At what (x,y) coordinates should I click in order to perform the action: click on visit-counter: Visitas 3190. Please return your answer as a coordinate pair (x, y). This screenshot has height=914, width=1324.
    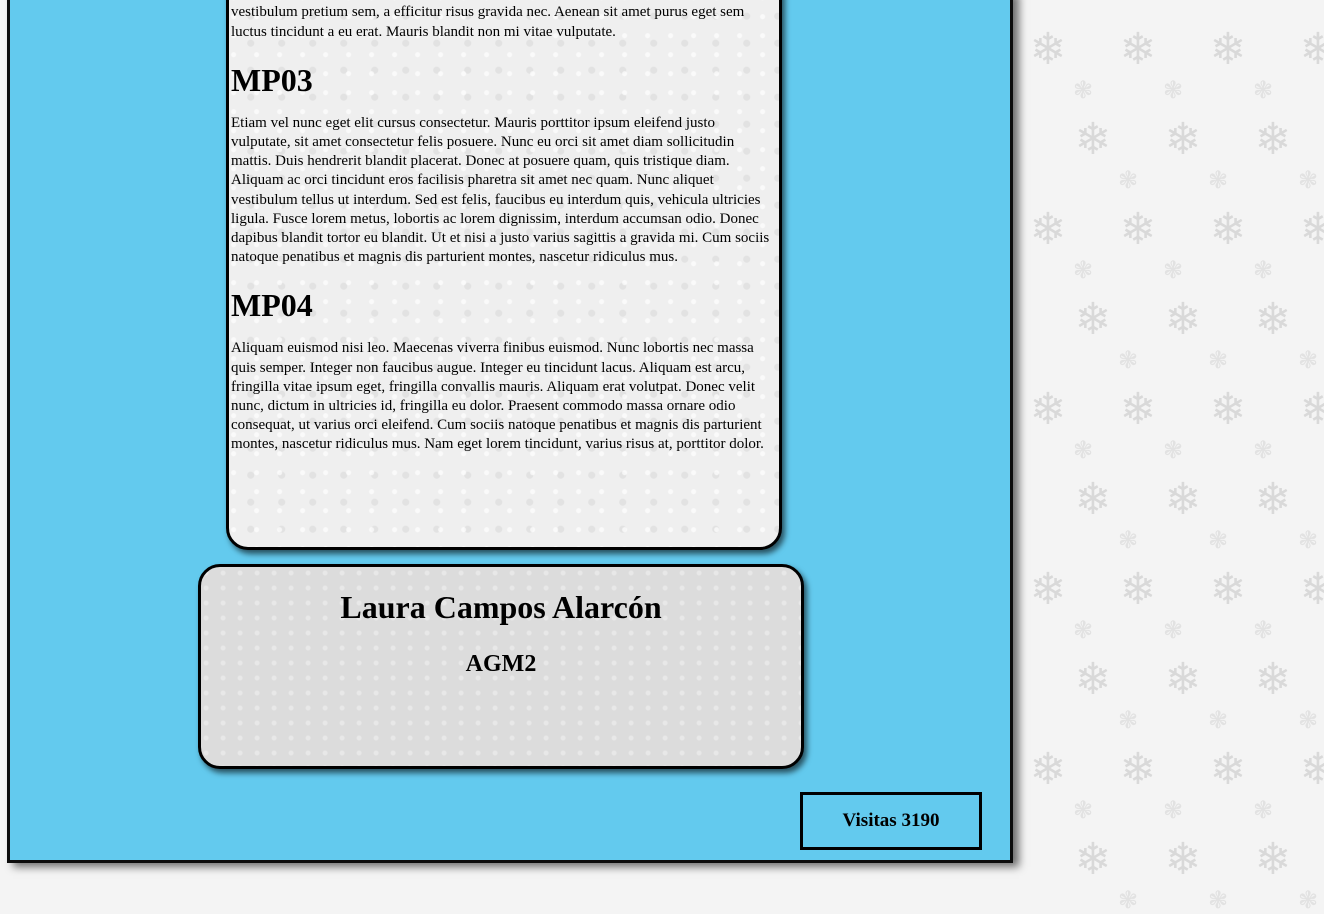
    Looking at the image, I should click on (891, 821).